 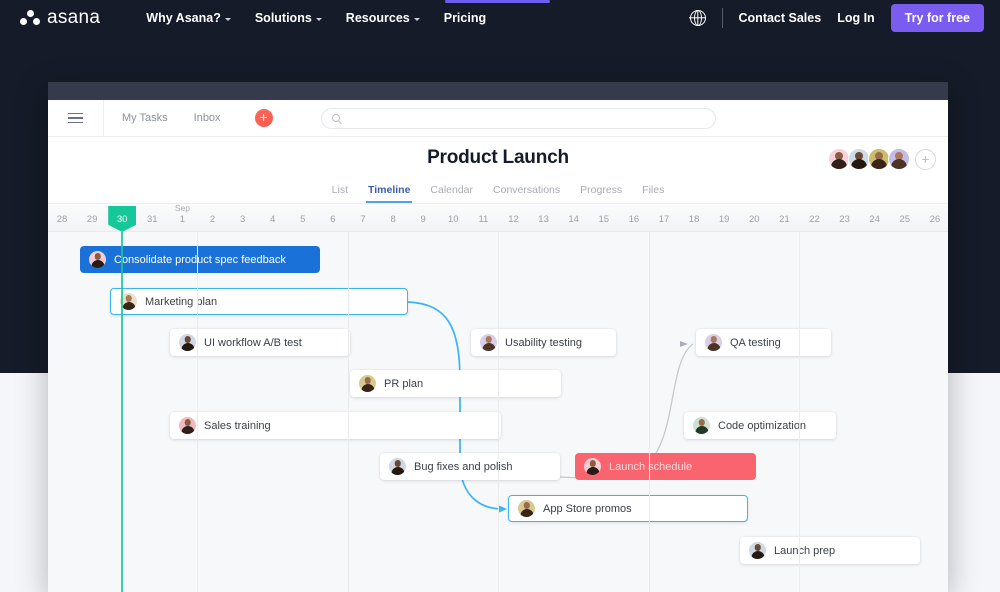 What do you see at coordinates (389, 193) in the screenshot?
I see `tab-timeline: Timeline` at bounding box center [389, 193].